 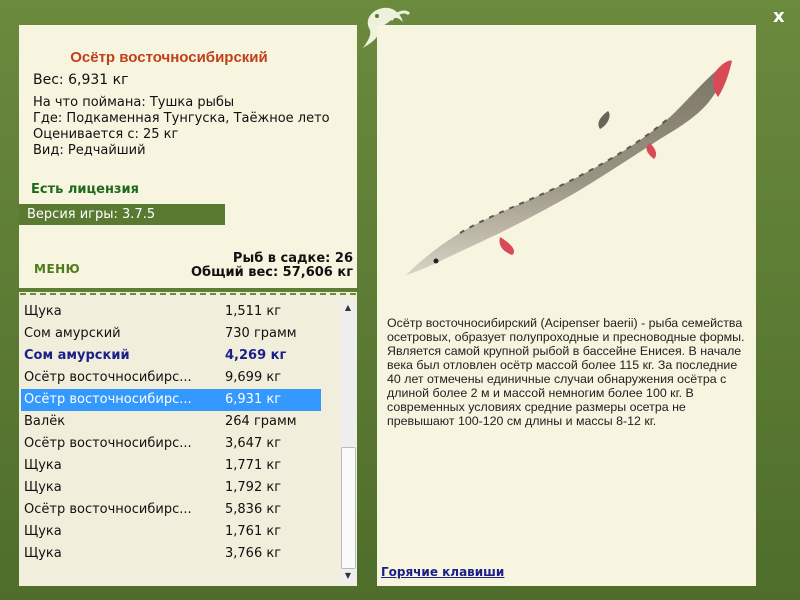 What do you see at coordinates (134, 102) in the screenshot?
I see `bait-info: На что поймана: Тушка рыбы` at bounding box center [134, 102].